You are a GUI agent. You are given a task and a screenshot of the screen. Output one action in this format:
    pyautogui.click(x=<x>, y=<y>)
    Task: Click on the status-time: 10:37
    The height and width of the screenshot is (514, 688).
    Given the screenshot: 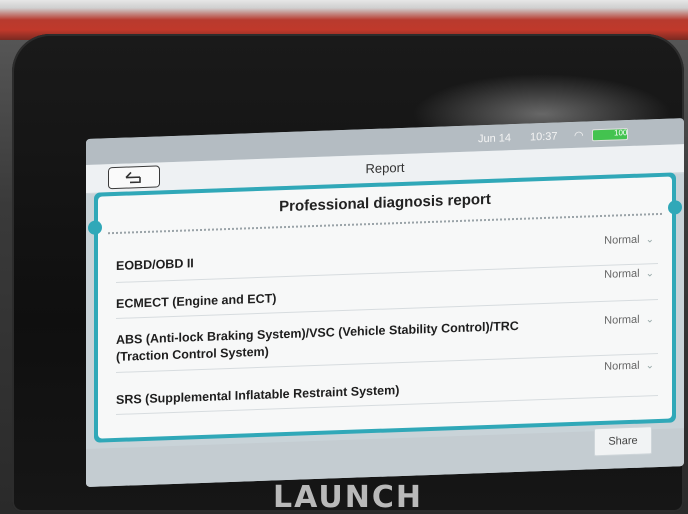 What is the action you would take?
    pyautogui.click(x=544, y=137)
    